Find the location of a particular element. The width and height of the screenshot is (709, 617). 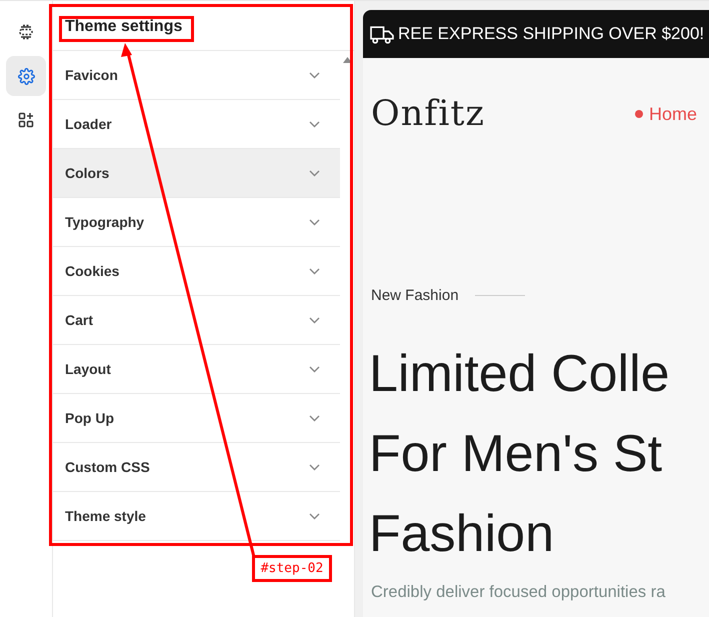

nav-link: Home is located at coordinates (665, 114).